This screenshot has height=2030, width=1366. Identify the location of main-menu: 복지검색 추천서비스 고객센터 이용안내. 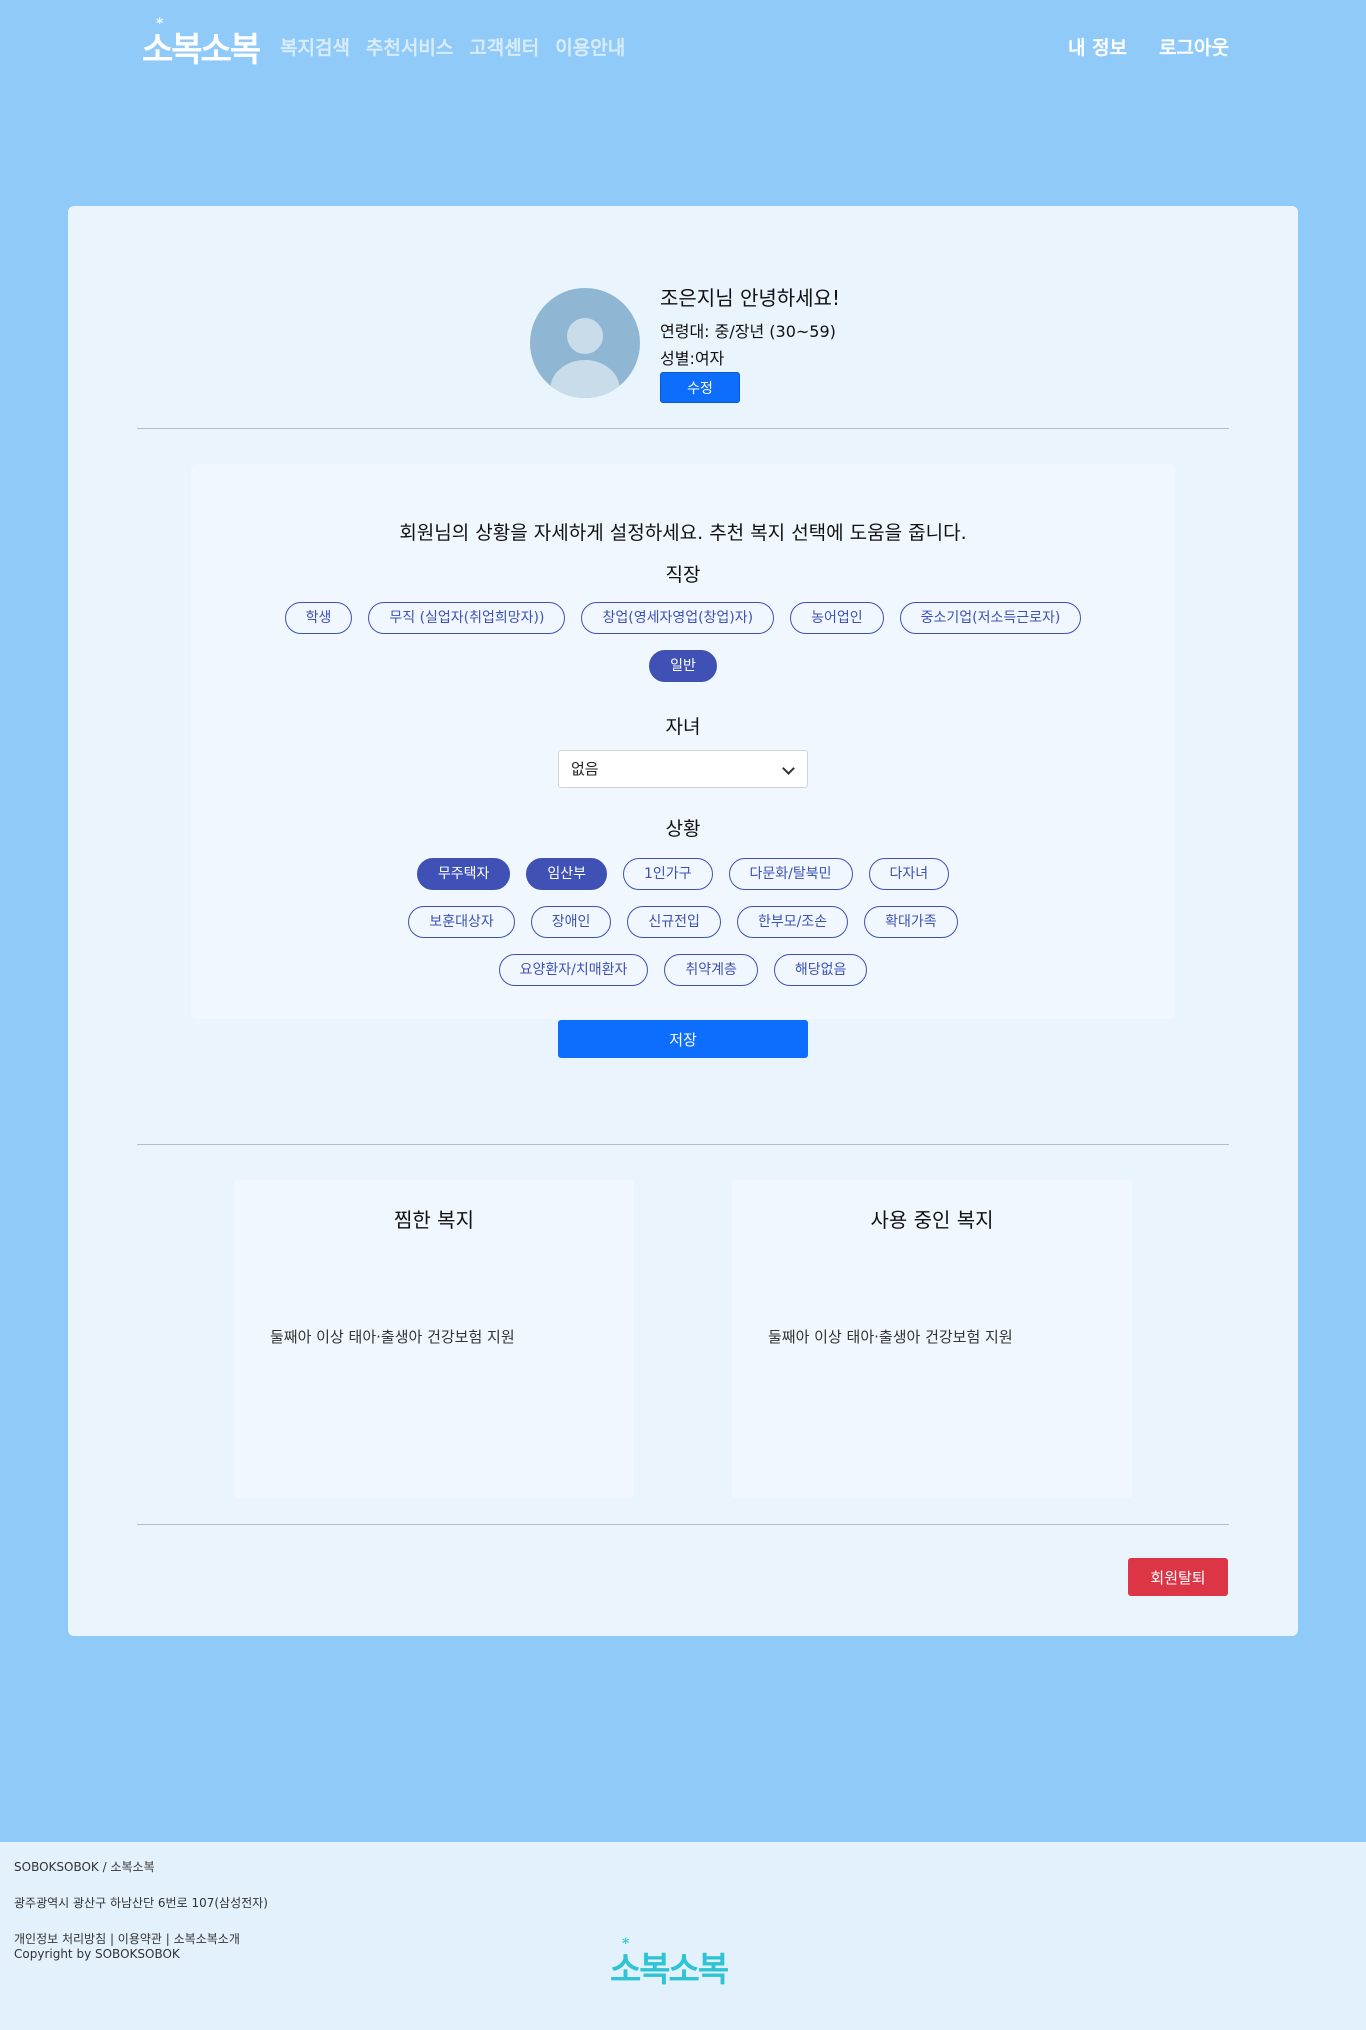
(452, 46).